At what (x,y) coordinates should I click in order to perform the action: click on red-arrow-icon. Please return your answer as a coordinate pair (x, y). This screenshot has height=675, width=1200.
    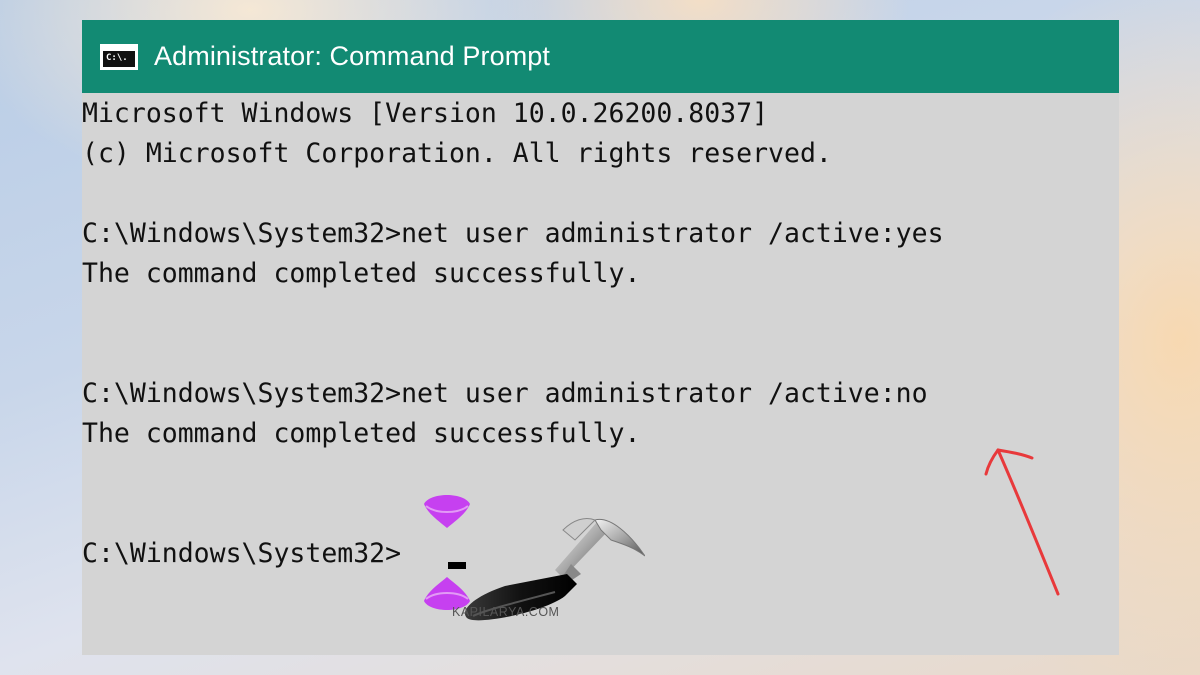
    Looking at the image, I should click on (1022, 522).